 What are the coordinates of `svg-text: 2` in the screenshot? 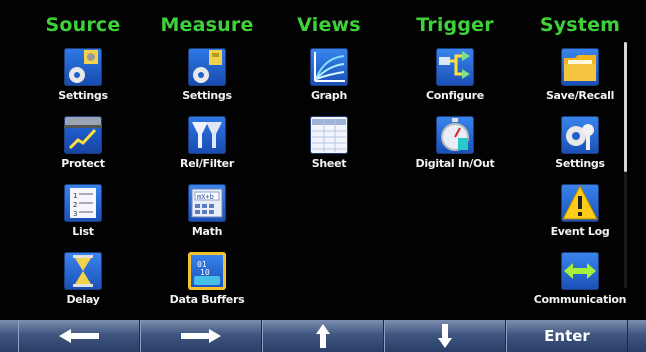 It's located at (75, 205).